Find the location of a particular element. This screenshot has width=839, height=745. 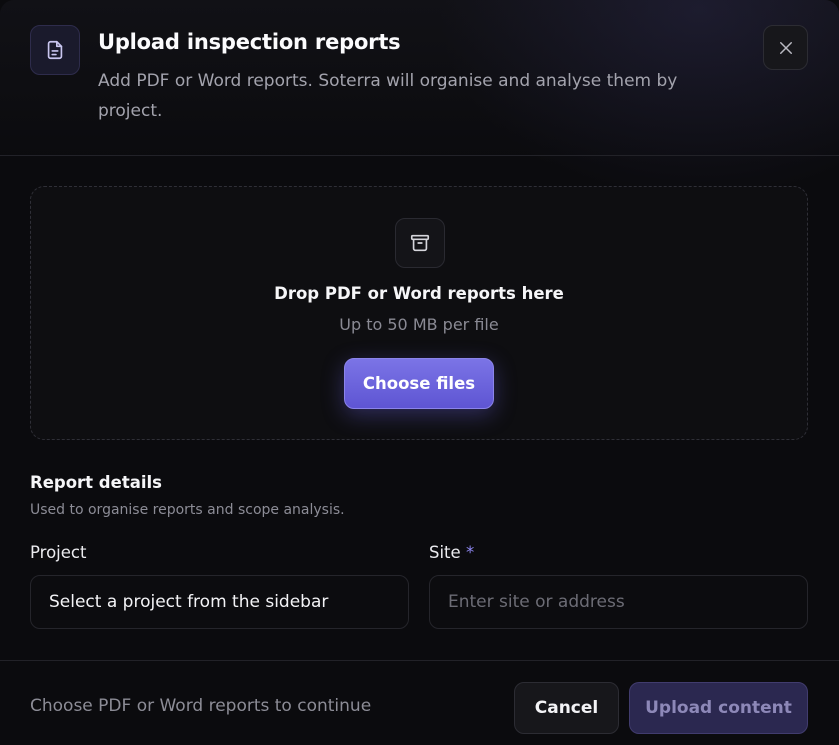

project-label: Project is located at coordinates (58, 552).